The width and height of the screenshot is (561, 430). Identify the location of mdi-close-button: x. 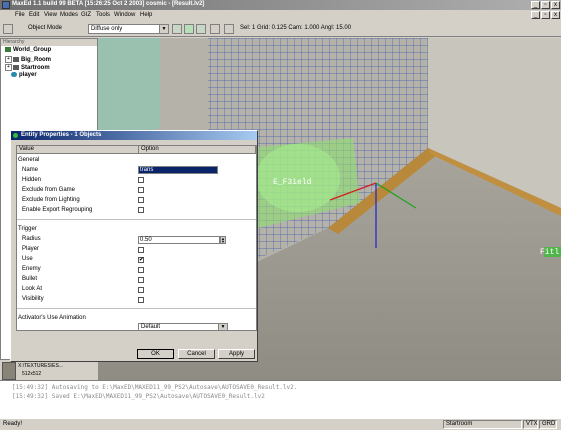
(555, 15).